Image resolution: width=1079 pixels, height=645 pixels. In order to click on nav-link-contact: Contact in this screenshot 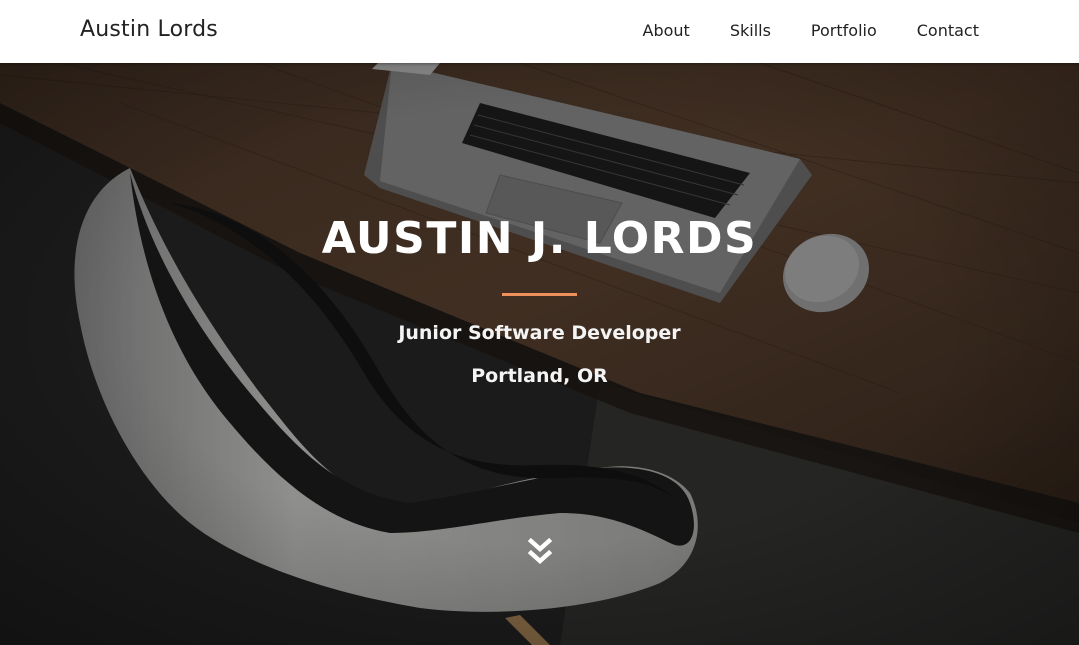, I will do `click(948, 30)`.